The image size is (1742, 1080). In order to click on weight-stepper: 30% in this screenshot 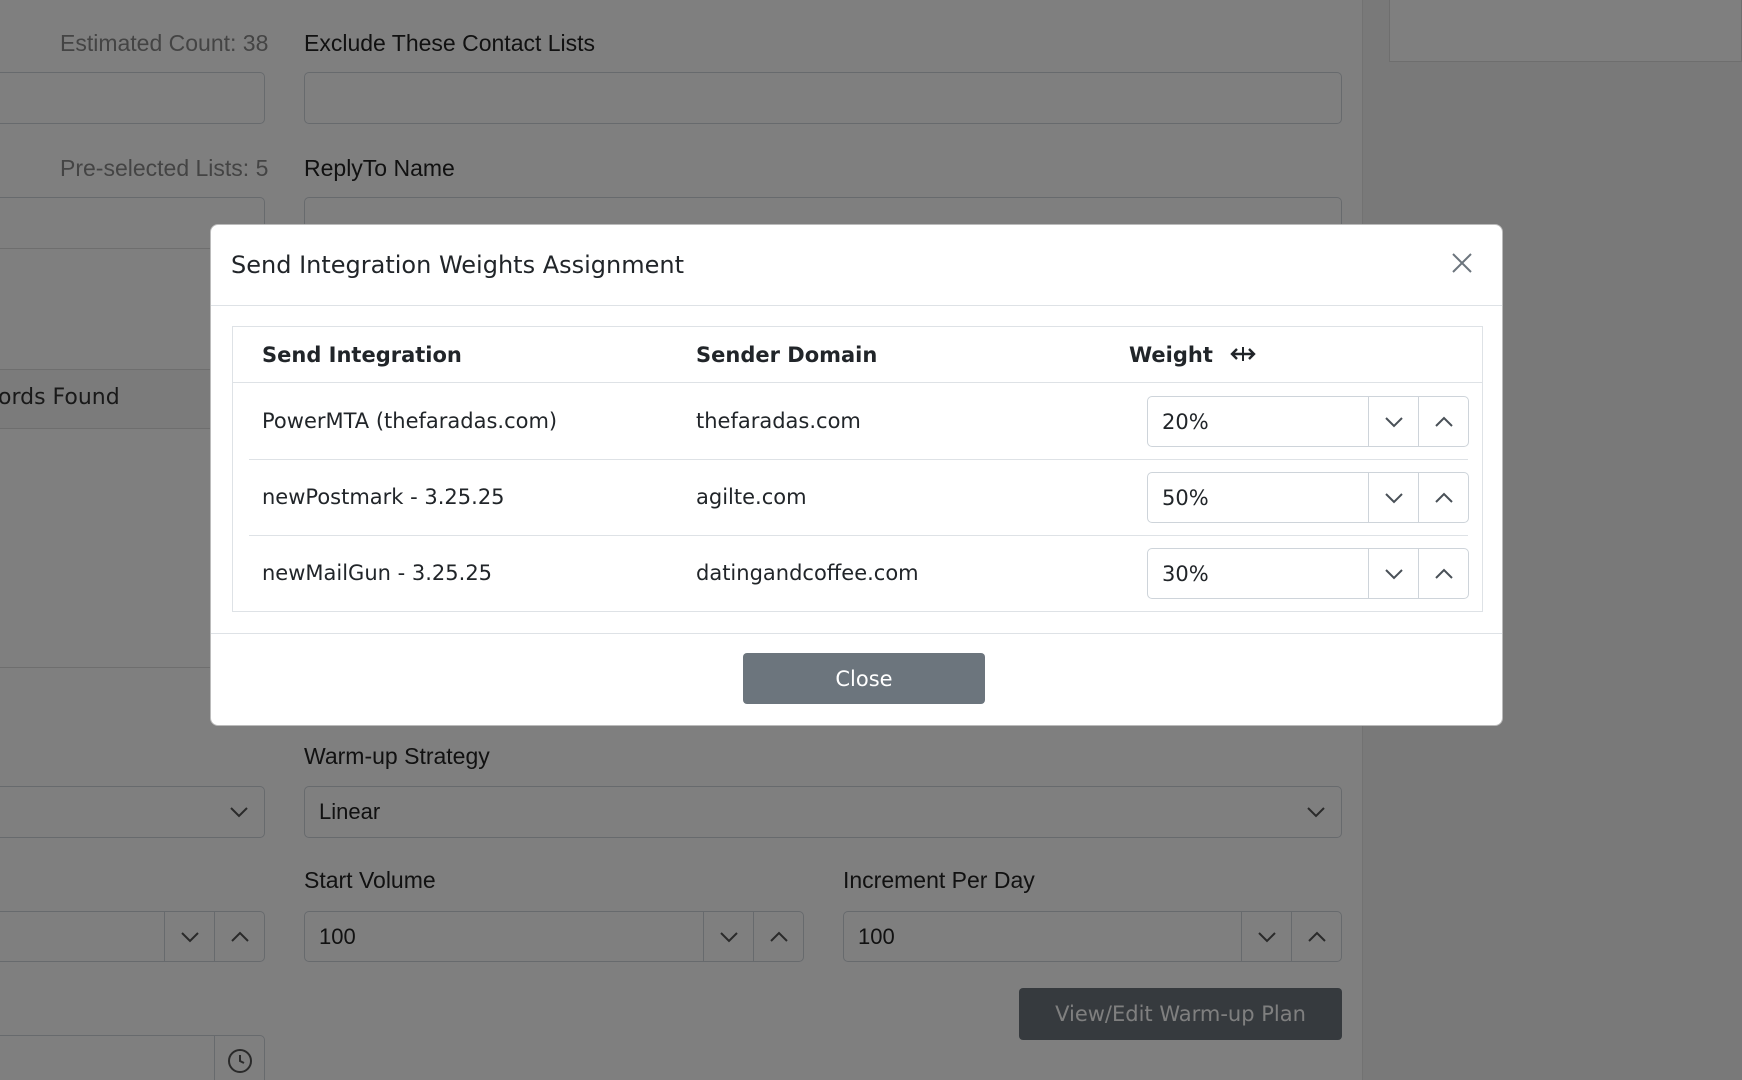, I will do `click(1308, 573)`.